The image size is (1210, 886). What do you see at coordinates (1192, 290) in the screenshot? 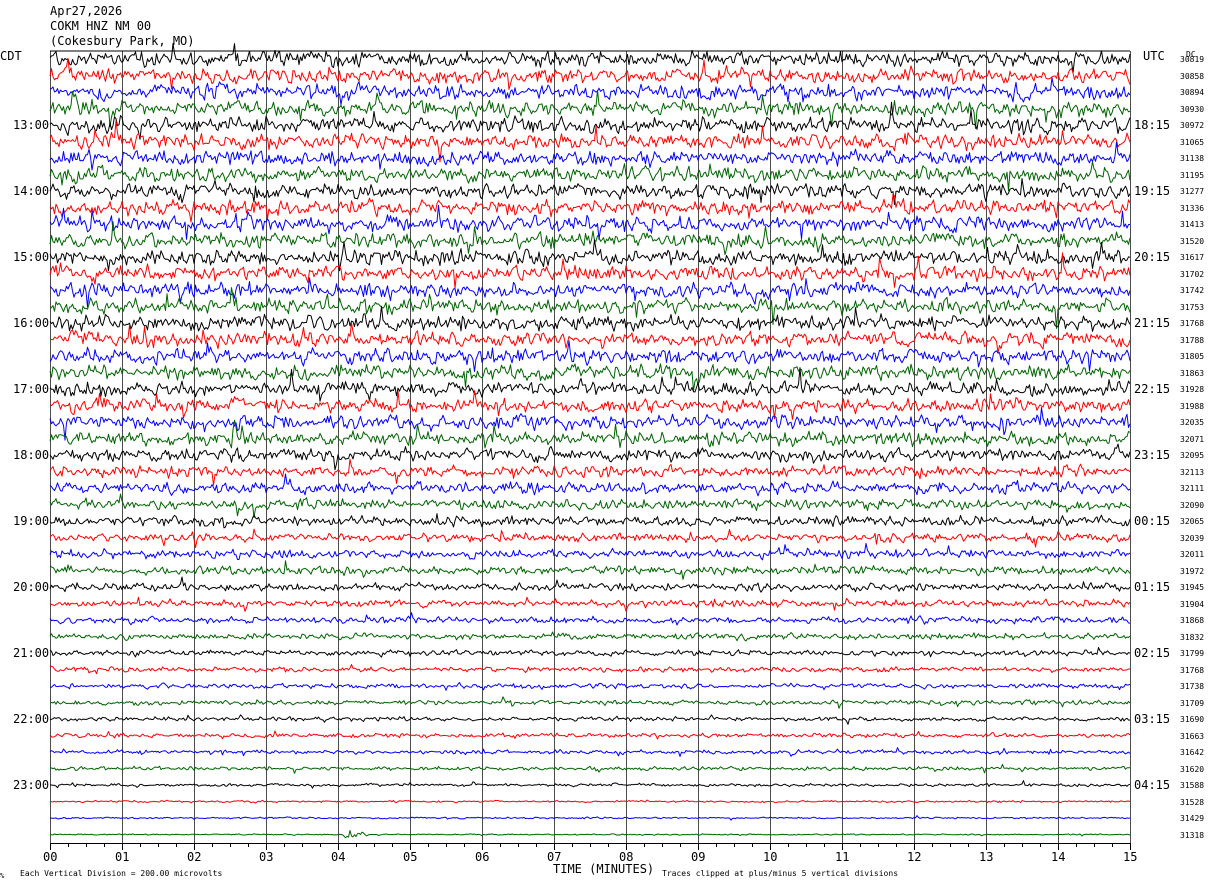
I see `dc-offset-label: 31742` at bounding box center [1192, 290].